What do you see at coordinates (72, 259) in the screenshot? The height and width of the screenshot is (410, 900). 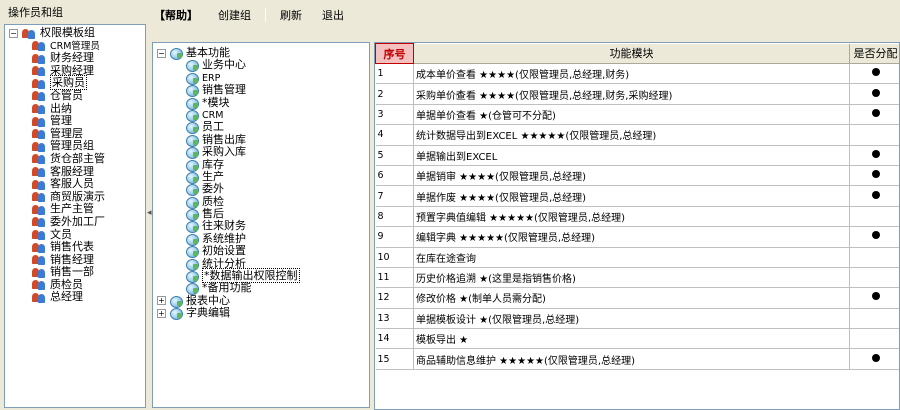 I see `operator-group-label: 销售经理` at bounding box center [72, 259].